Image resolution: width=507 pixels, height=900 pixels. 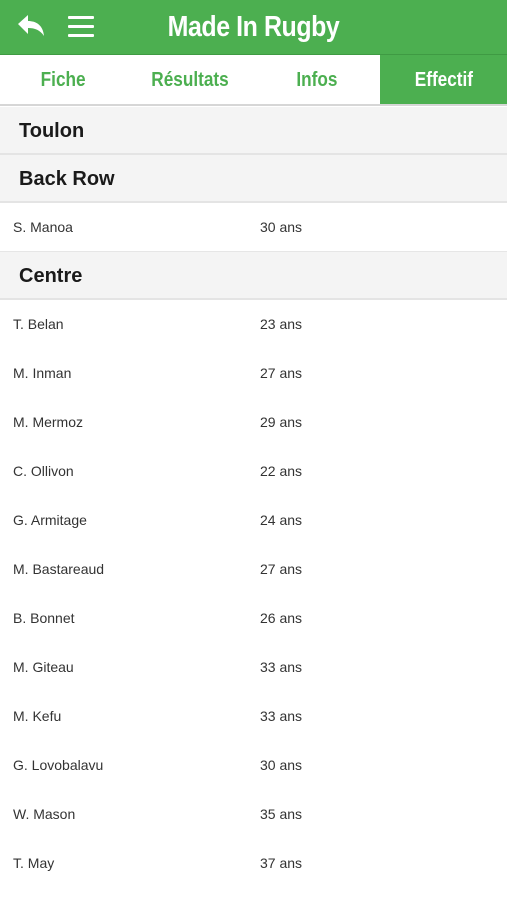 What do you see at coordinates (281, 422) in the screenshot?
I see `player-age: 29 ans` at bounding box center [281, 422].